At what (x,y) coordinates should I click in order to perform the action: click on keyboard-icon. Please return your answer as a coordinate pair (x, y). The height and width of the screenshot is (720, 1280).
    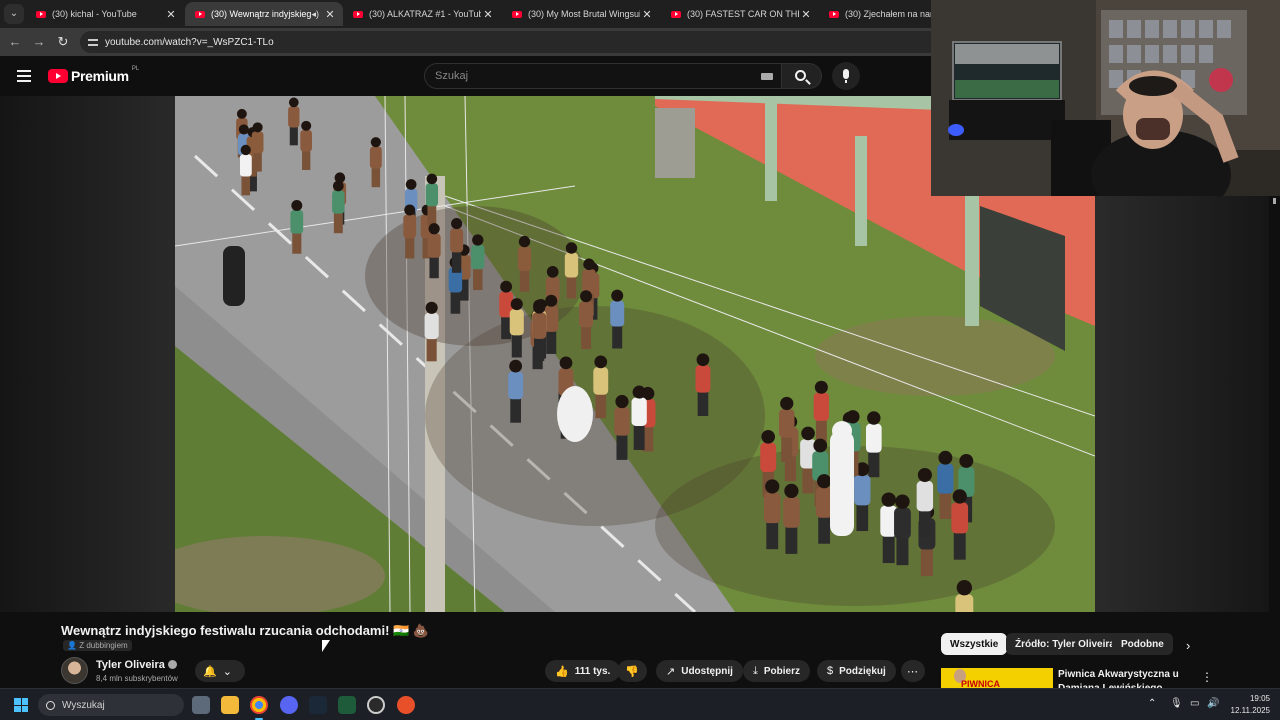
    Looking at the image, I should click on (767, 76).